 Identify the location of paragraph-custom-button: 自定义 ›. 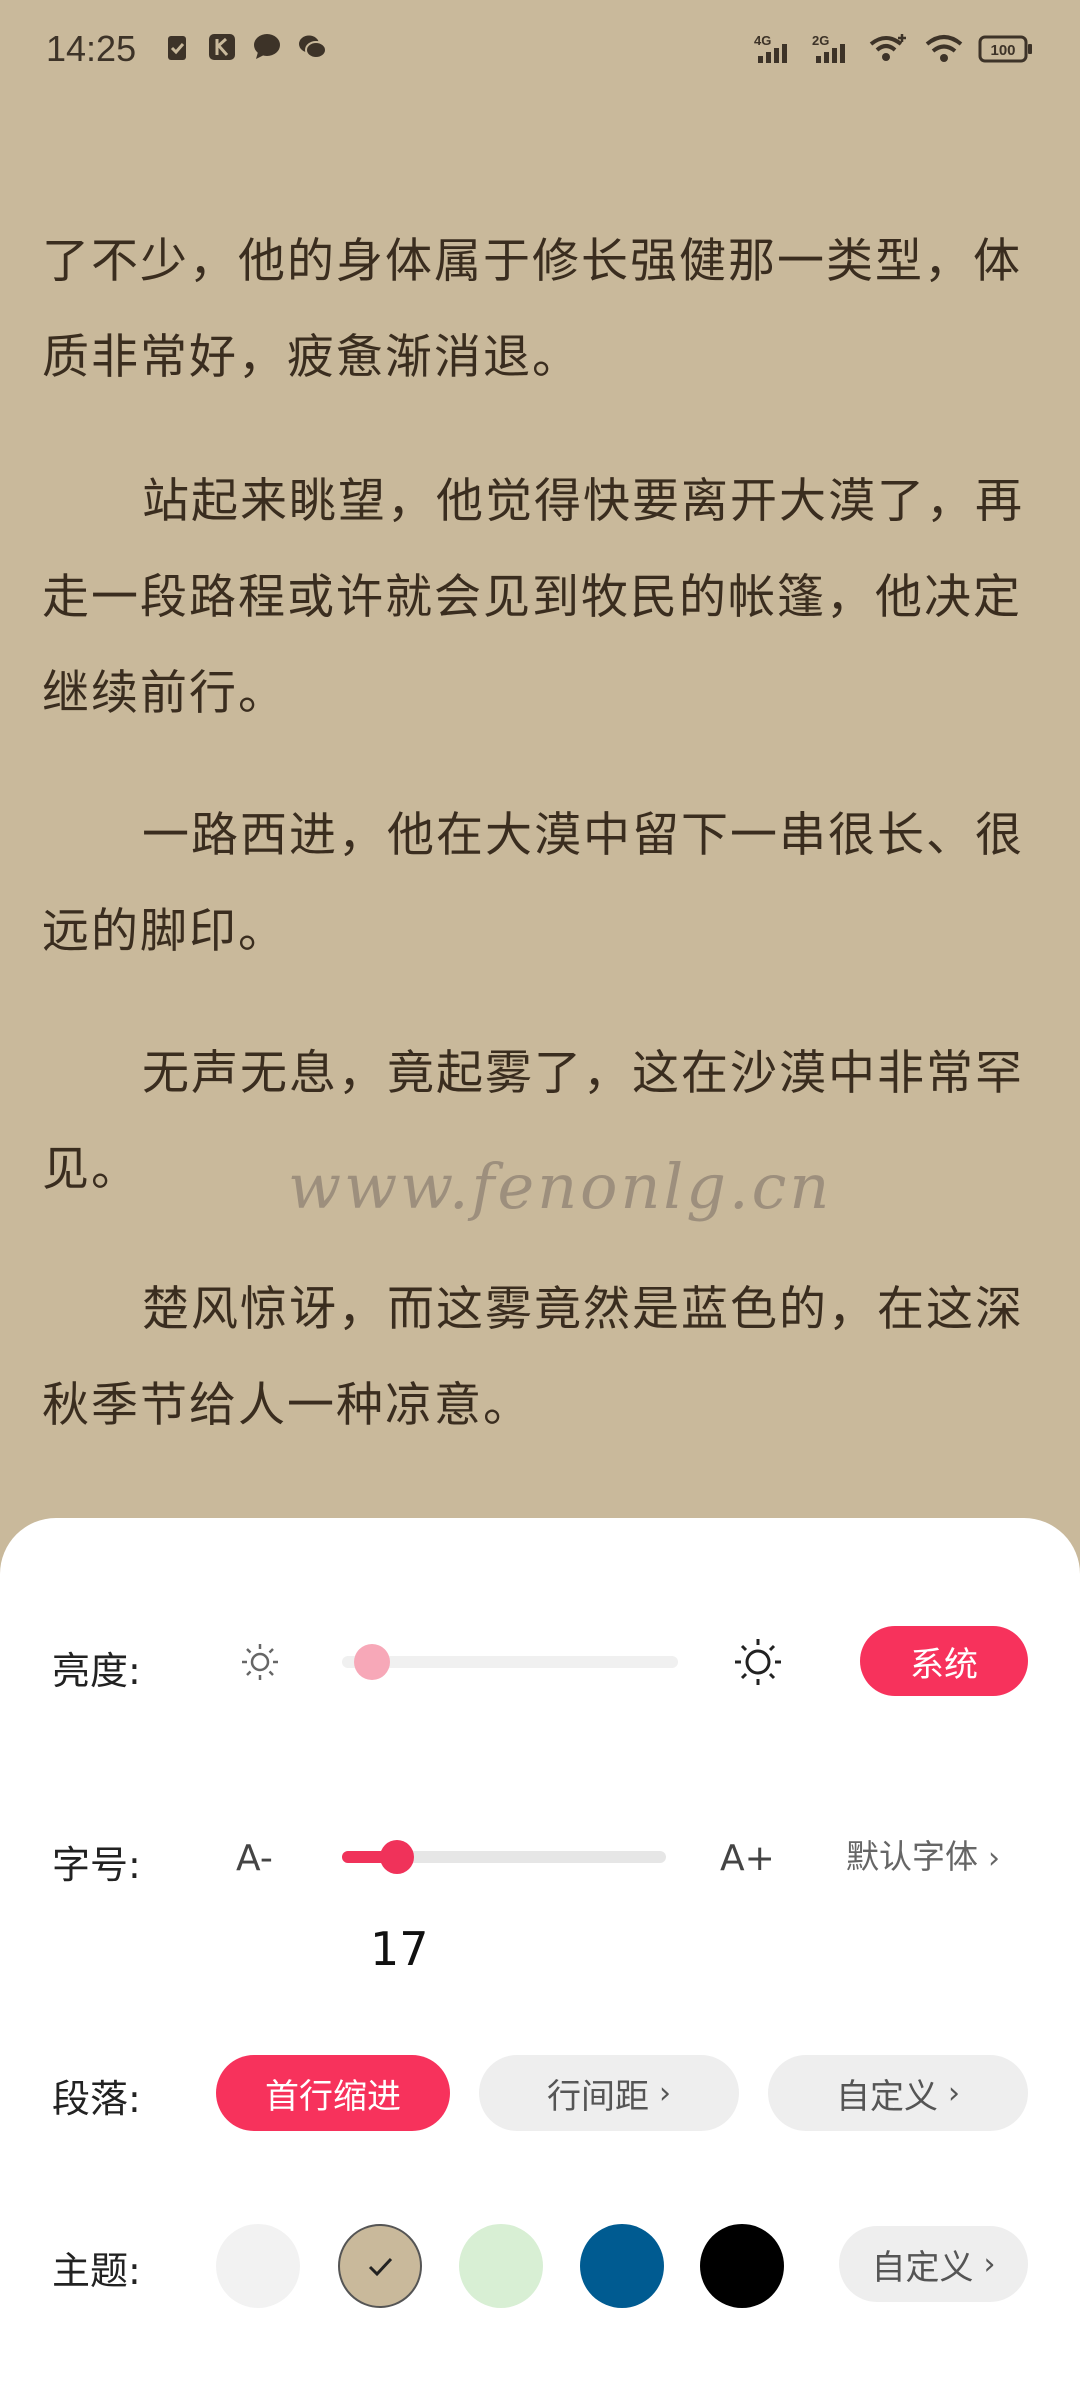
(898, 2093).